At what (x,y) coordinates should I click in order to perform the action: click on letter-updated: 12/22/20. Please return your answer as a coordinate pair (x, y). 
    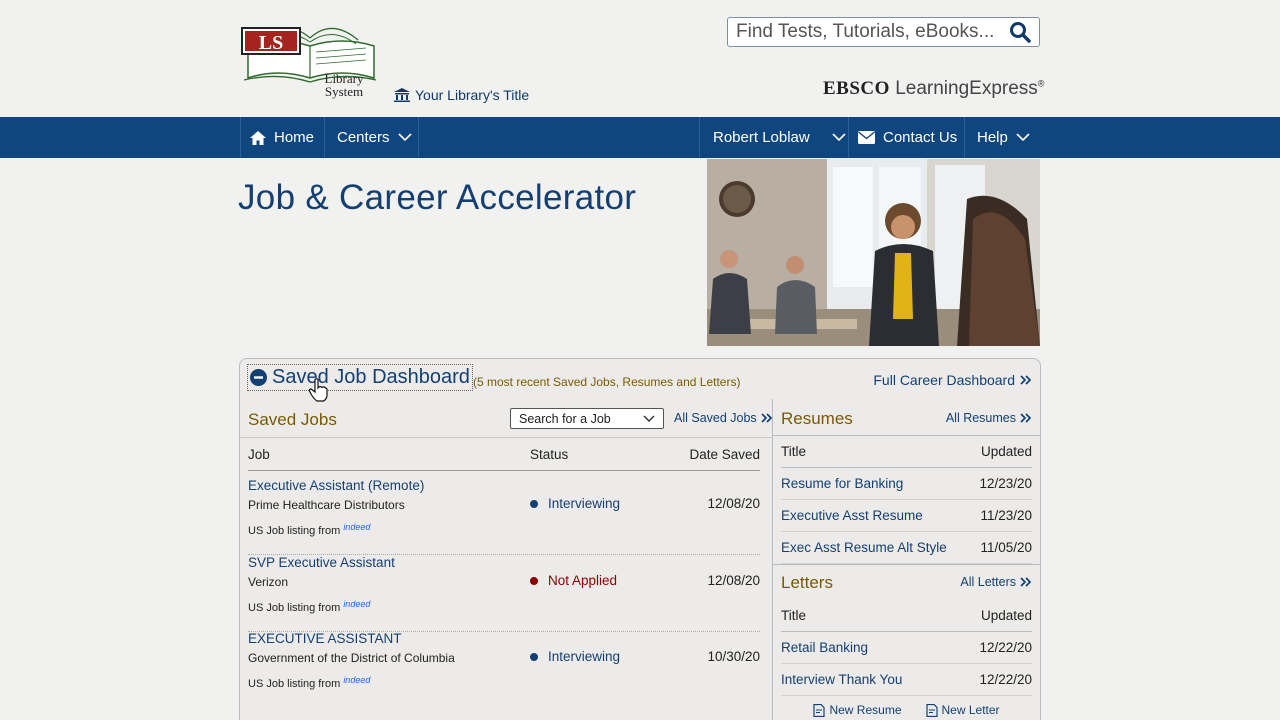
    Looking at the image, I should click on (1005, 647).